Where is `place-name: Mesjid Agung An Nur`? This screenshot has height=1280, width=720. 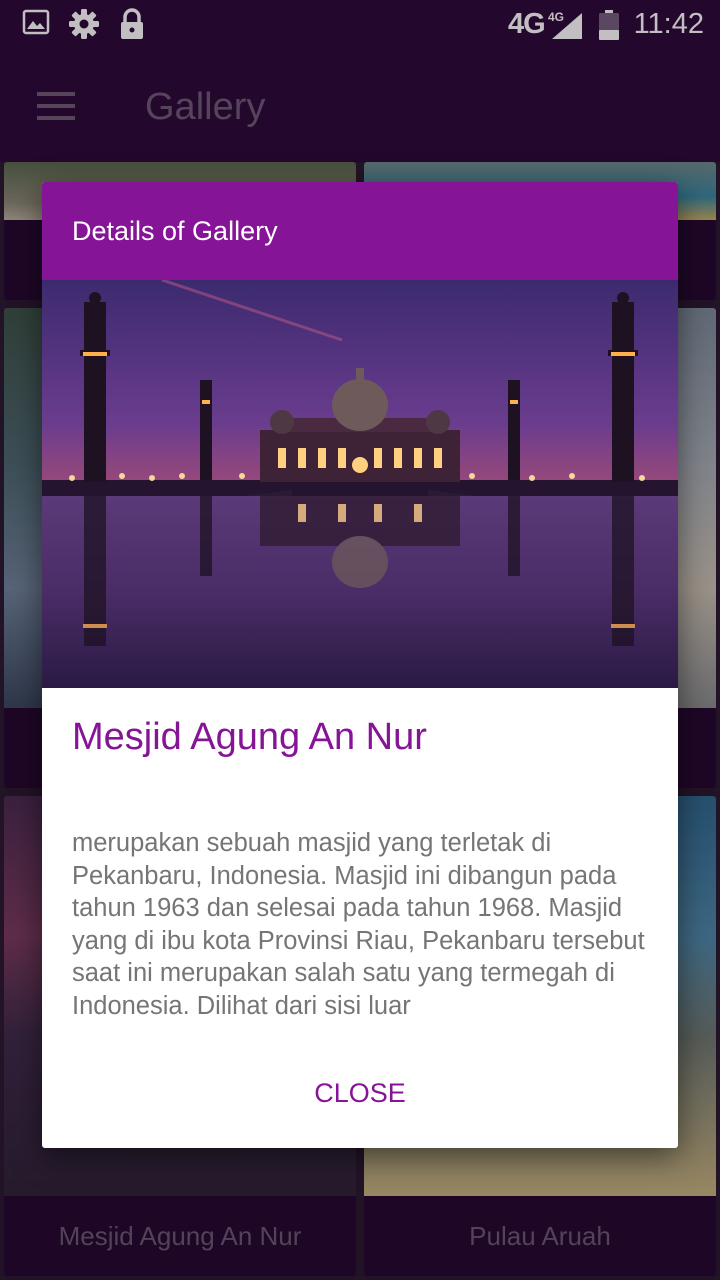
place-name: Mesjid Agung An Nur is located at coordinates (249, 737).